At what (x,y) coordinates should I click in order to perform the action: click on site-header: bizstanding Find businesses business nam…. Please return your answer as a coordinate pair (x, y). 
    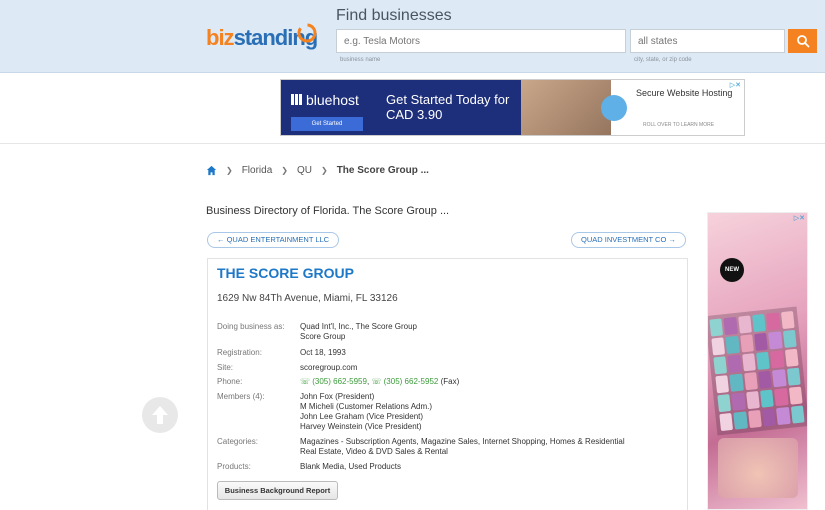
    Looking at the image, I should click on (412, 36).